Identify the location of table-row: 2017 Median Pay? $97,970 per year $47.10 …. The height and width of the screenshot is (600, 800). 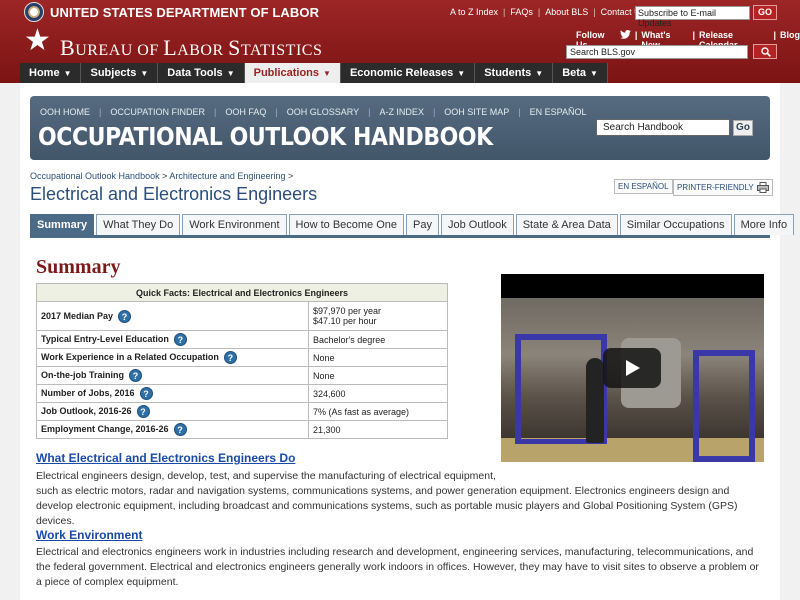
(242, 316).